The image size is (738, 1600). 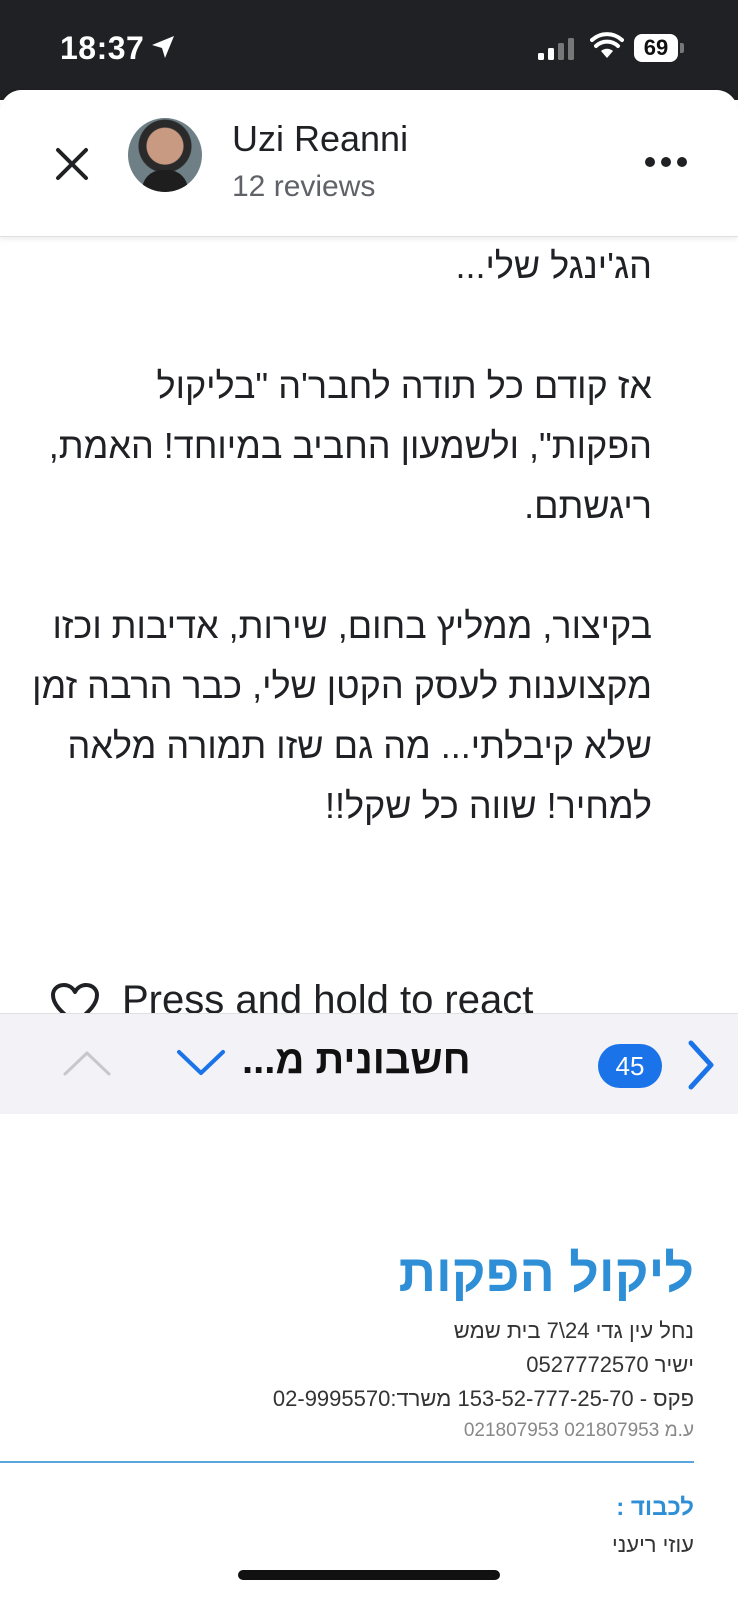 What do you see at coordinates (556, 49) in the screenshot?
I see `cellular-signal-icon` at bounding box center [556, 49].